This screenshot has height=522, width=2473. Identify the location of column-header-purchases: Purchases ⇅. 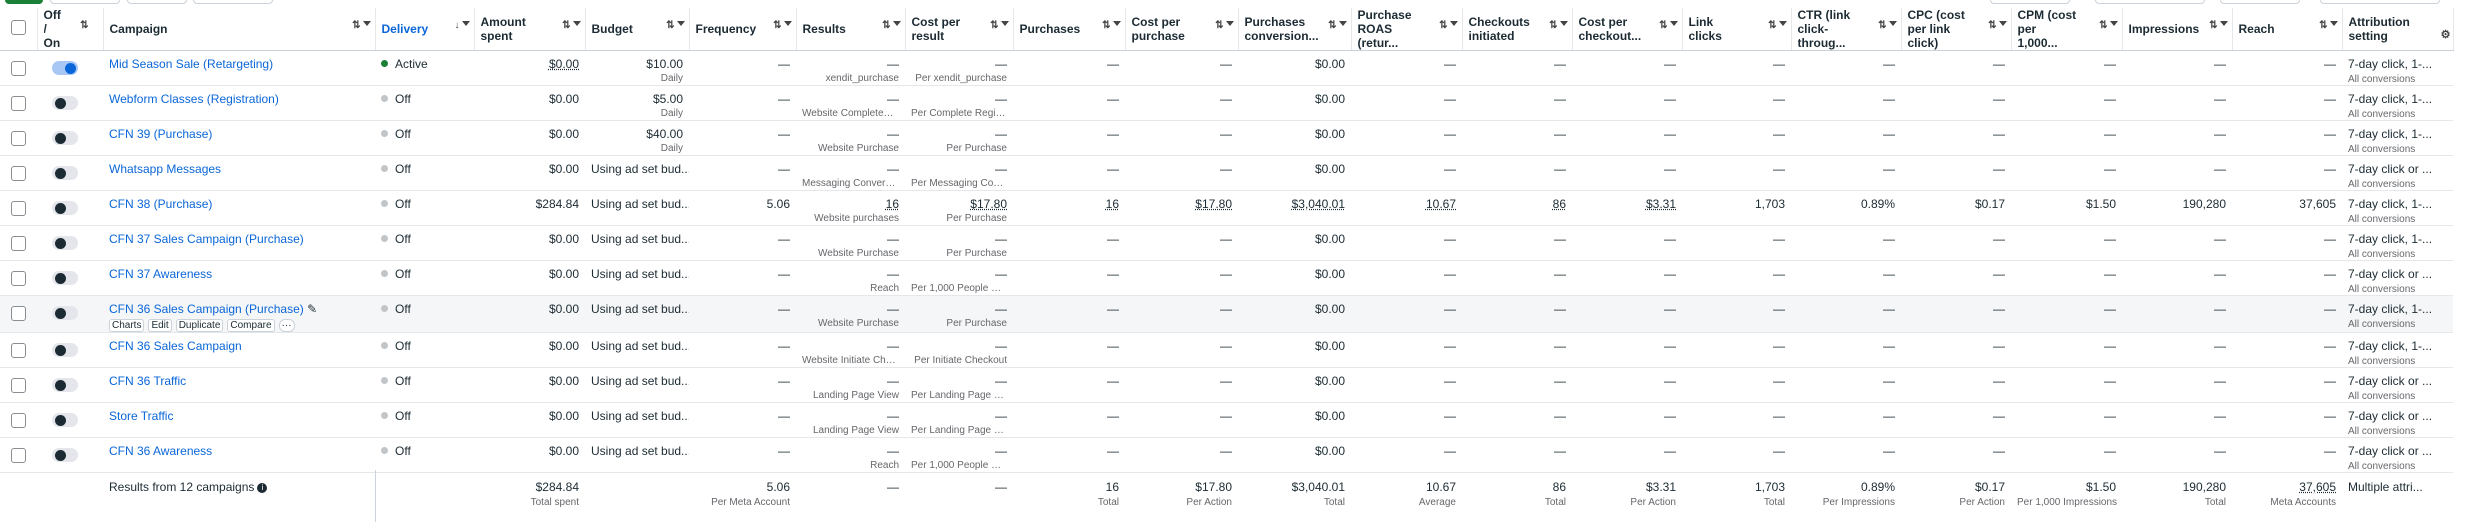
(1069, 29).